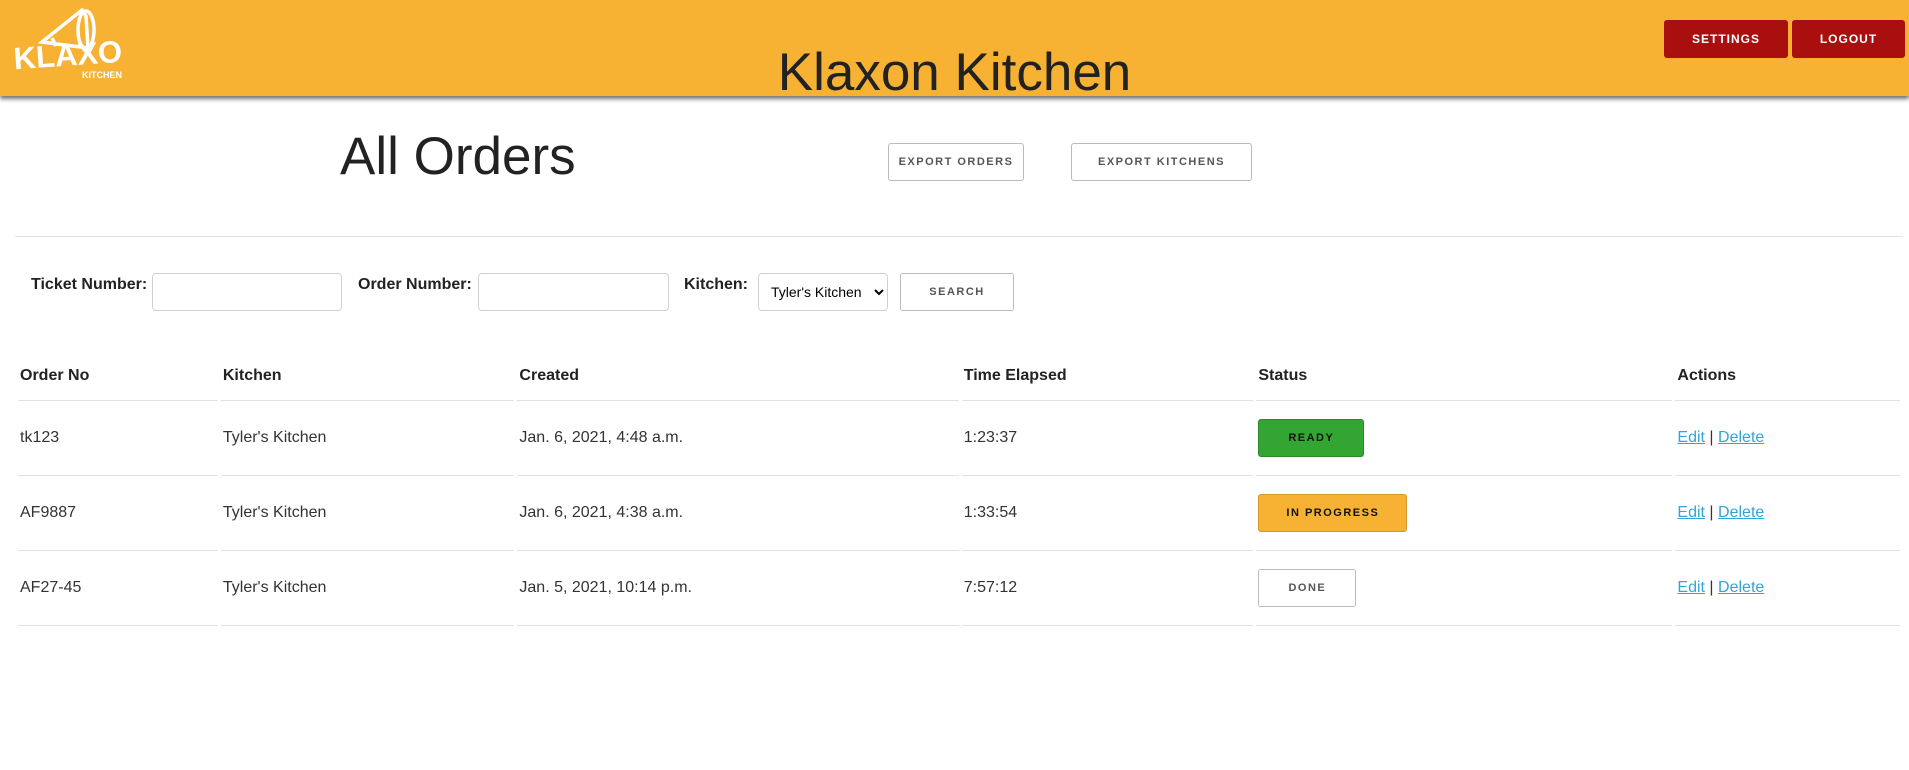  Describe the element at coordinates (1848, 39) in the screenshot. I see `logout-button: LOGOUT` at that location.